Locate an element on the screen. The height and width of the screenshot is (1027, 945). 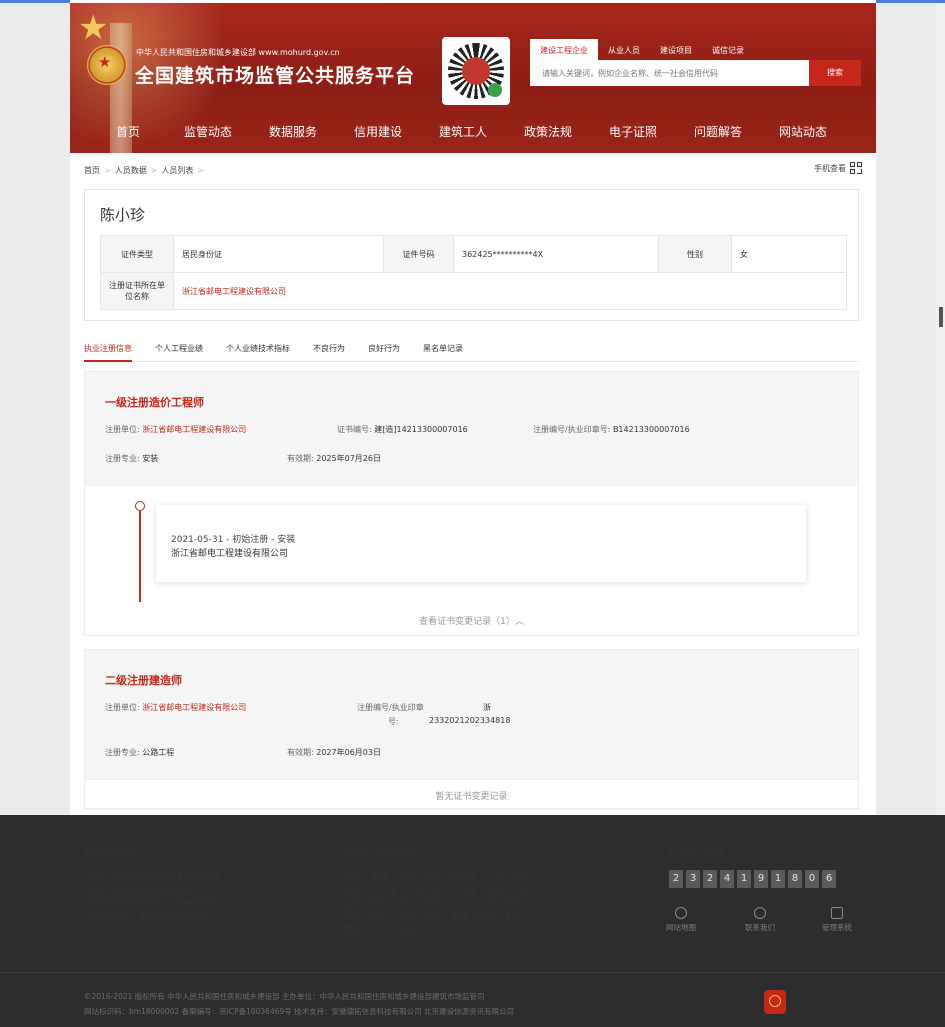
national-emblem-logo: ★ is located at coordinates (107, 65).